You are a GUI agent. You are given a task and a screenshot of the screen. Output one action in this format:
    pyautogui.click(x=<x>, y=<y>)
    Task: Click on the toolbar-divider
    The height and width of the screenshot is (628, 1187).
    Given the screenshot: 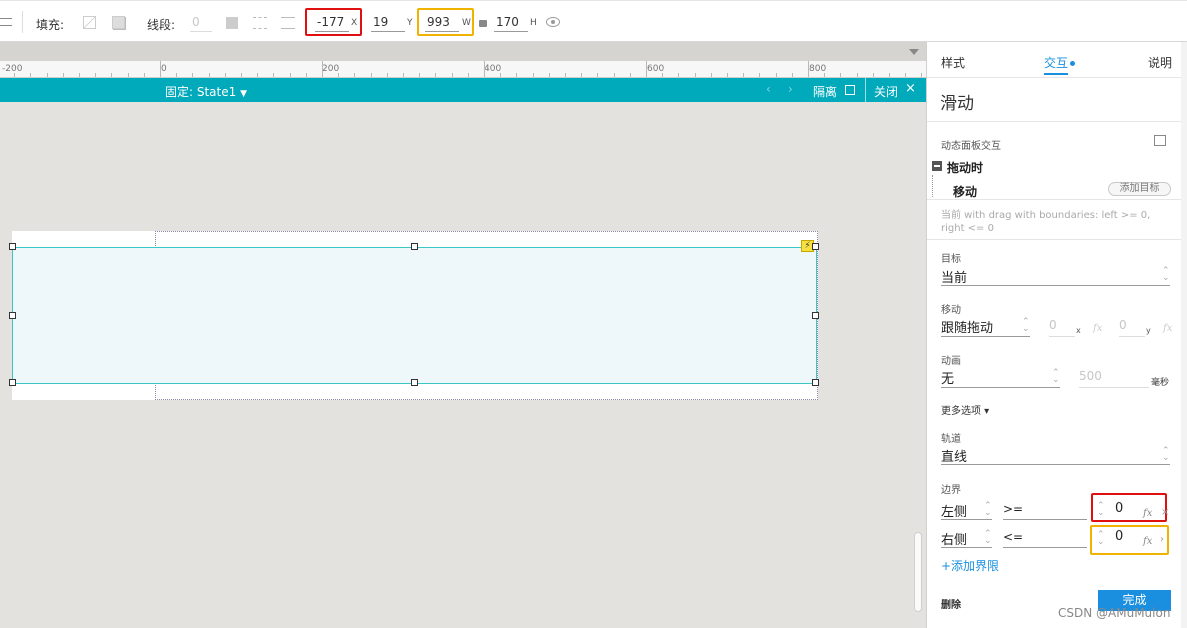 What is the action you would take?
    pyautogui.click(x=22, y=22)
    